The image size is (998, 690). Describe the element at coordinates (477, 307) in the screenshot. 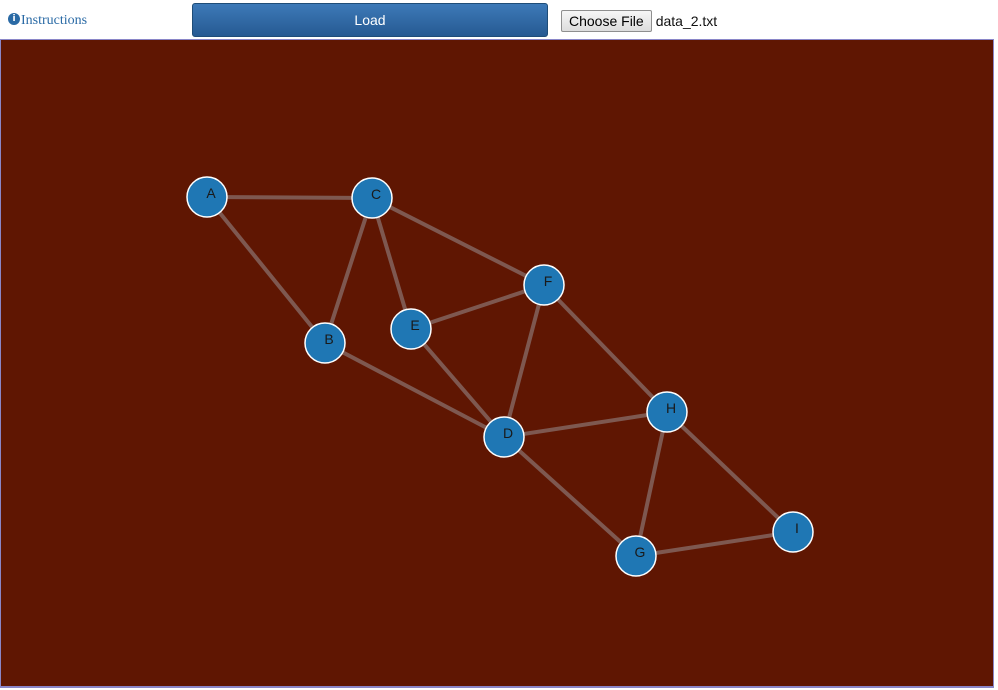

I see `edge-E-F` at that location.